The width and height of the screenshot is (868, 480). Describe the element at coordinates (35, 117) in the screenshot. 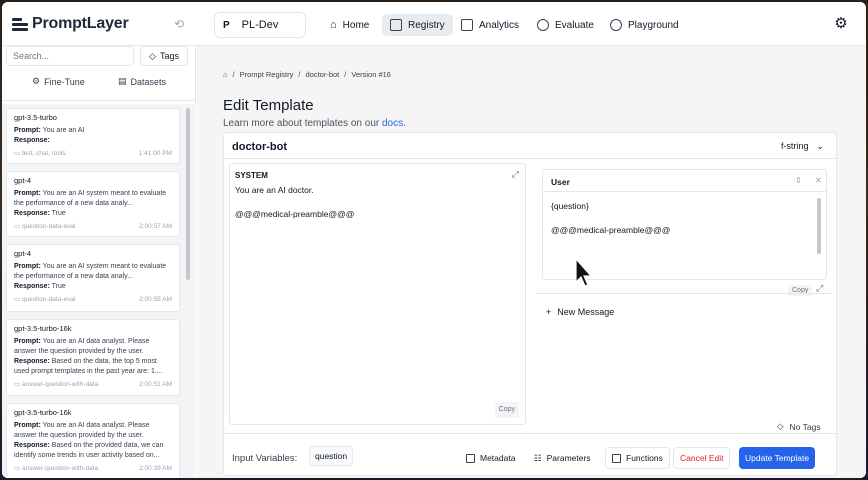

I see `request-model: gpt-3.5-turbo` at that location.